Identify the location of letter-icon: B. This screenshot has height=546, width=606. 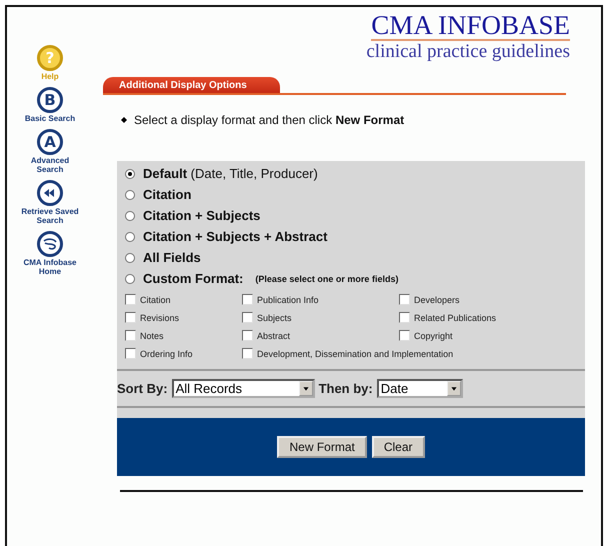
(49, 100).